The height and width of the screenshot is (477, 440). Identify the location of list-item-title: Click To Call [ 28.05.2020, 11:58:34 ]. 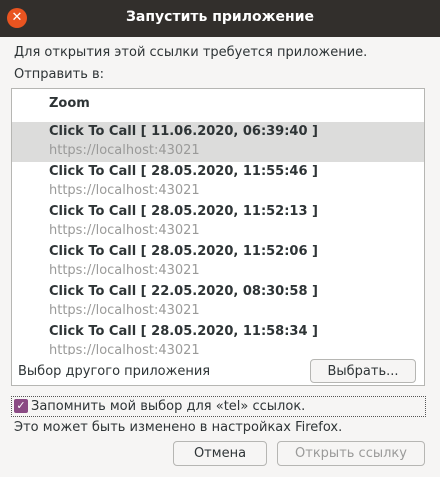
(183, 331).